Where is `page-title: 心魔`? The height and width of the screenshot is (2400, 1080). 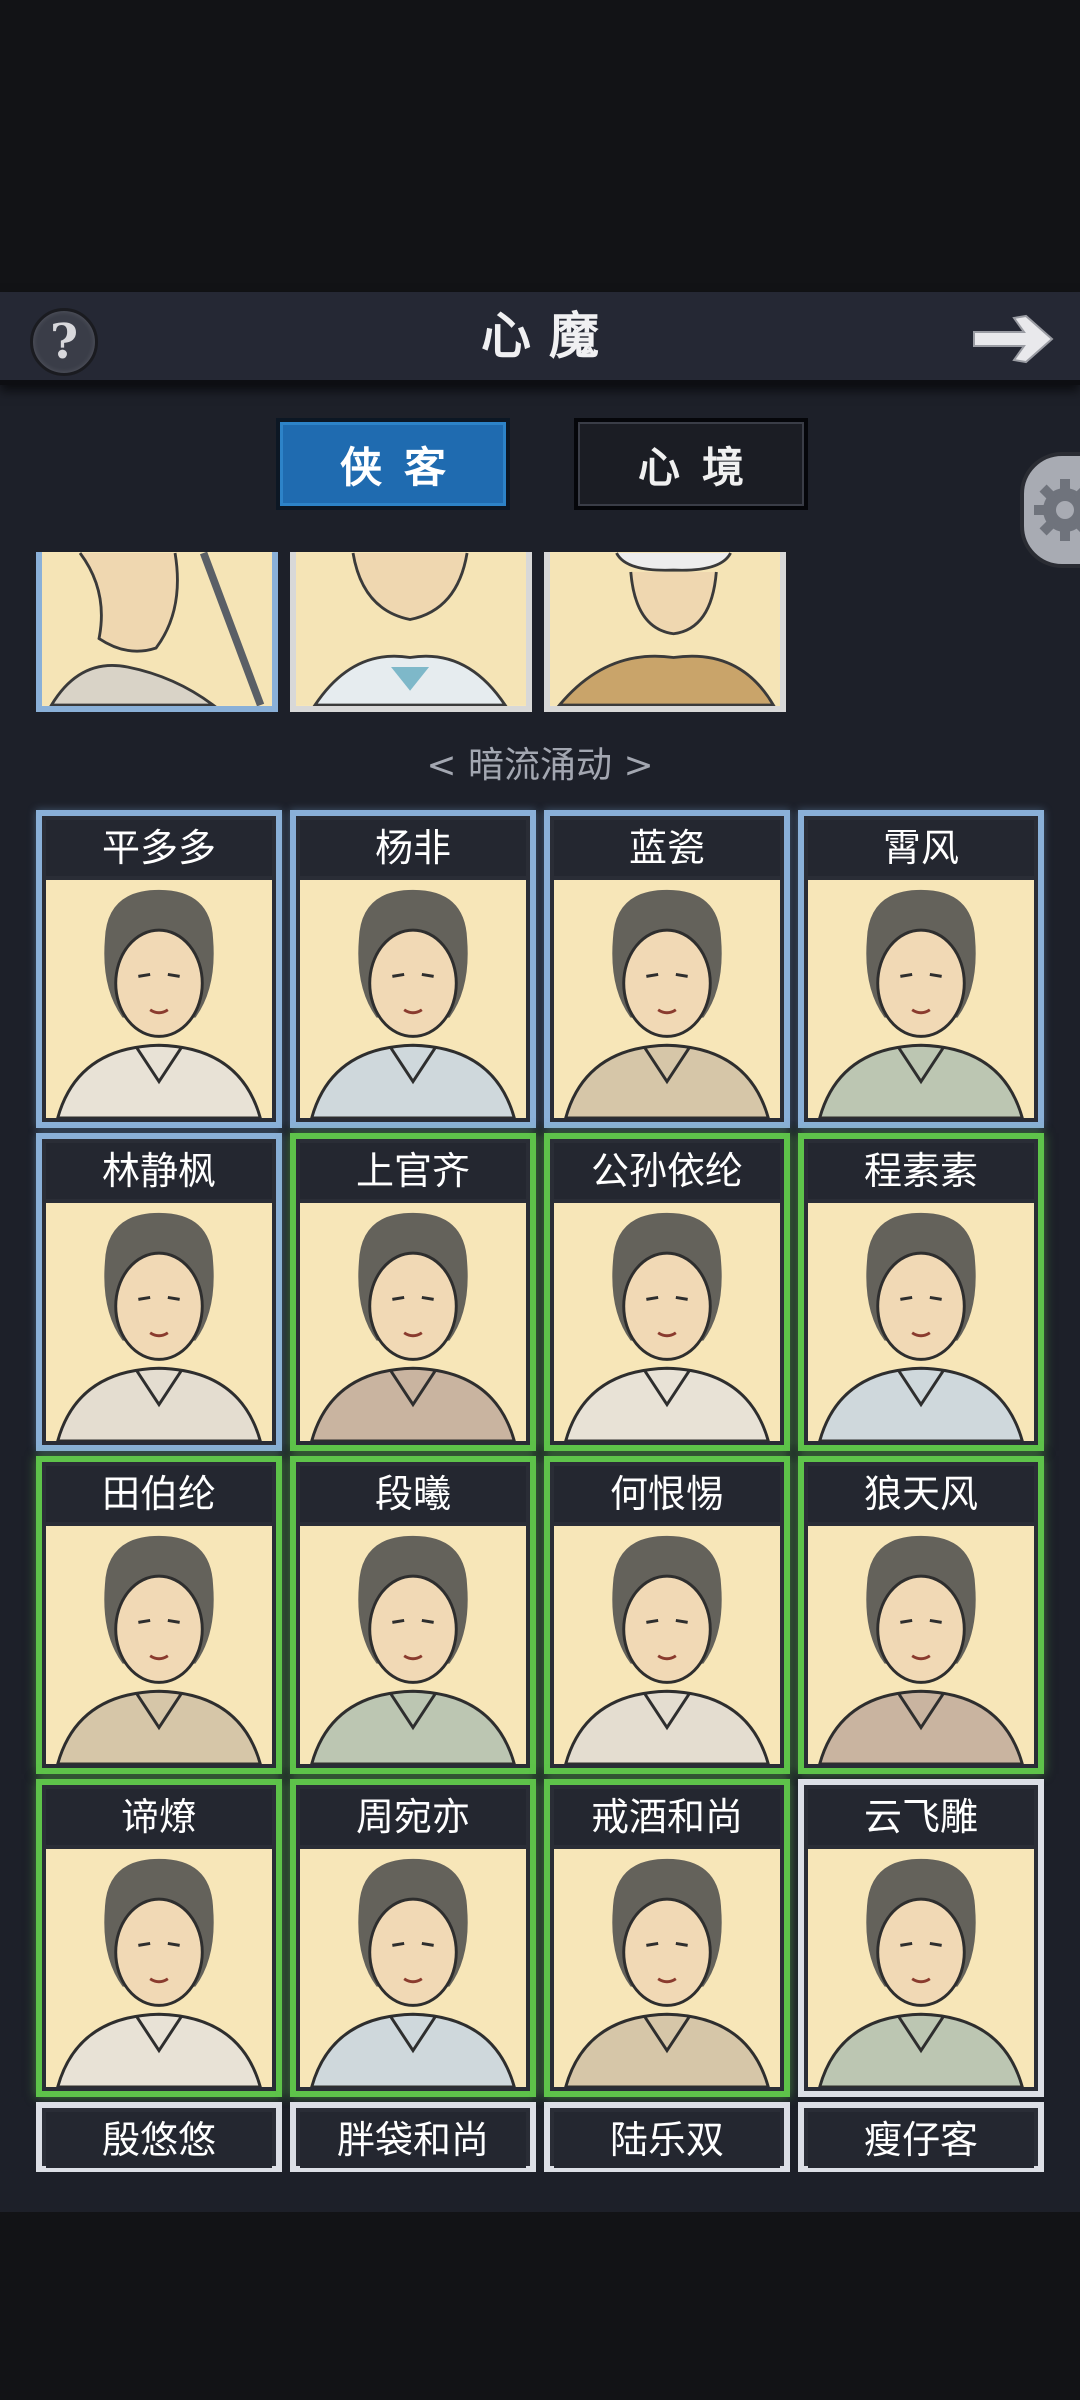 page-title: 心魔 is located at coordinates (549, 335).